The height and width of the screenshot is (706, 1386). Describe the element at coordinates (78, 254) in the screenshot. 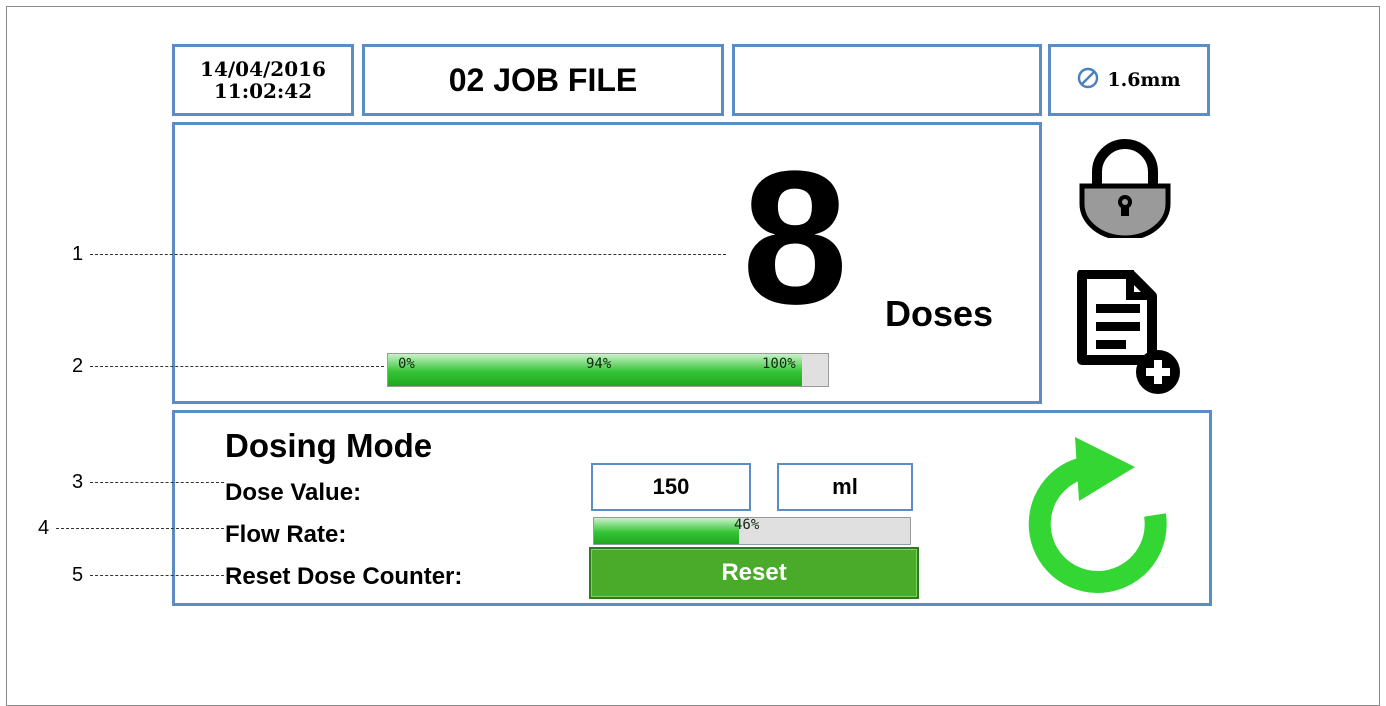

I see `callout-1: 1` at that location.